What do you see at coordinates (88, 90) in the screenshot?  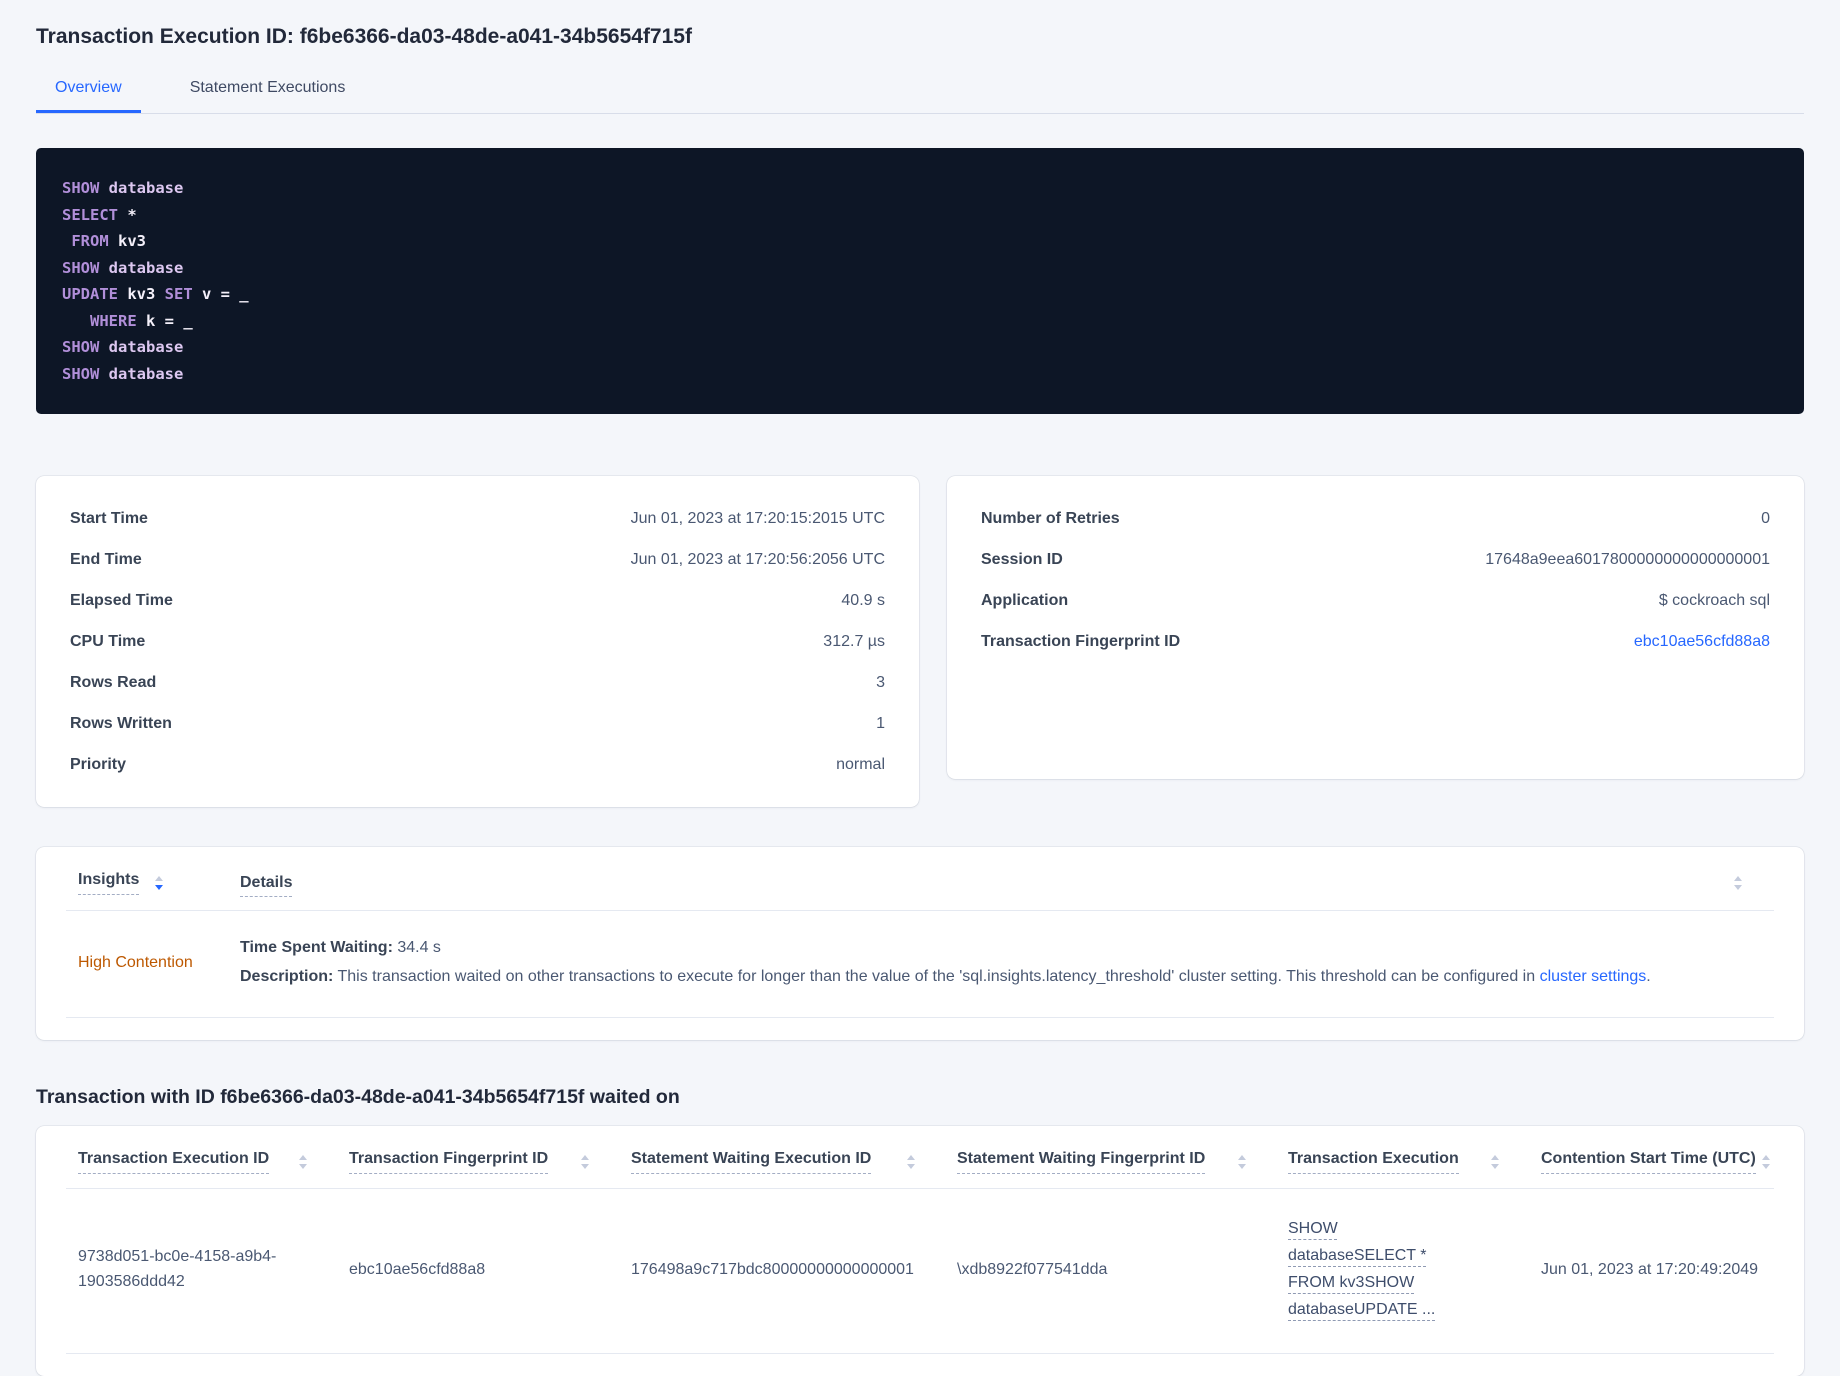 I see `tab-overview: Overview` at bounding box center [88, 90].